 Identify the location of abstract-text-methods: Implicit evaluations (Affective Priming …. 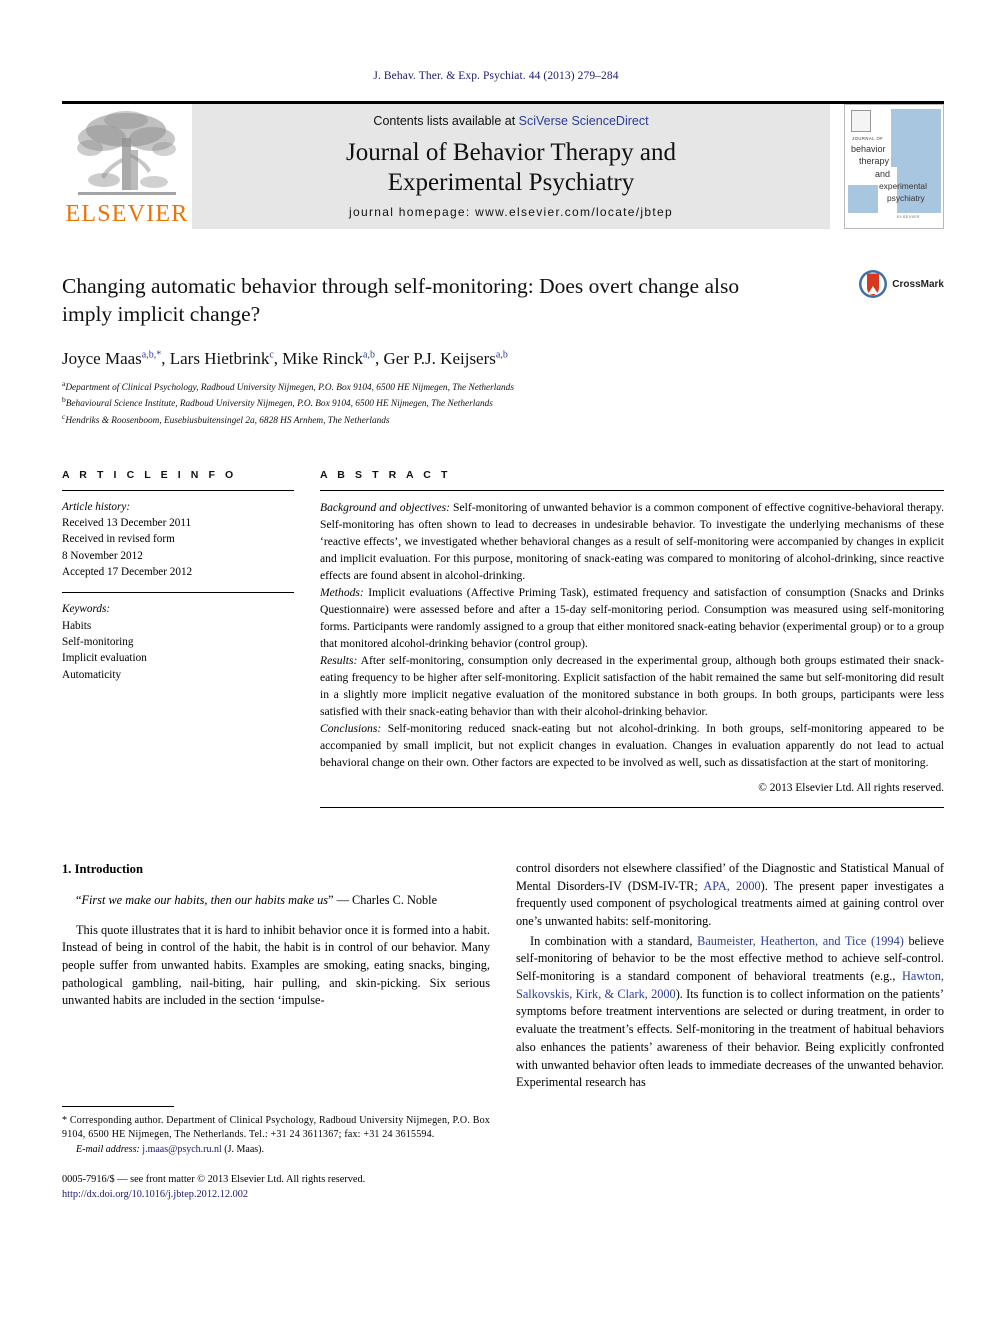
(632, 617).